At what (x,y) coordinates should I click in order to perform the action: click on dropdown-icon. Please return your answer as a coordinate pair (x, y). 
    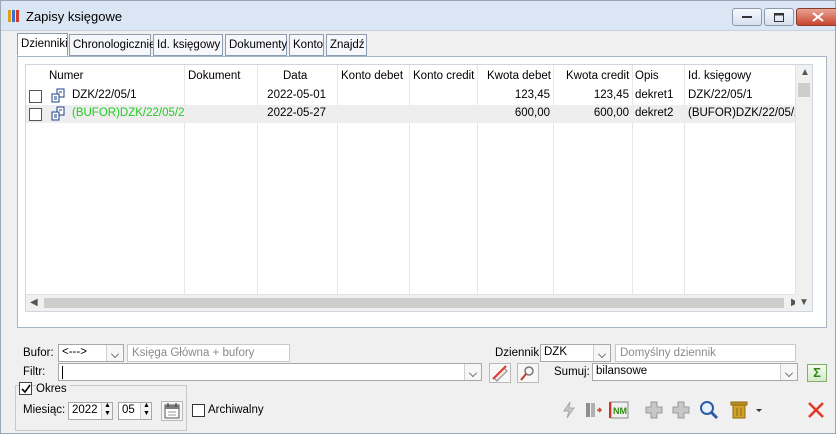
    Looking at the image, I should click on (759, 410).